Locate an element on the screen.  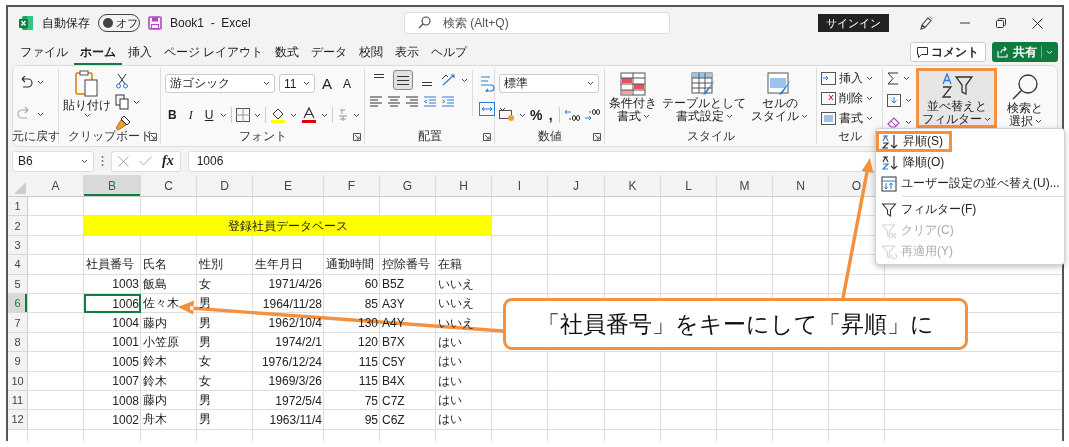
percent-button: % is located at coordinates (536, 115).